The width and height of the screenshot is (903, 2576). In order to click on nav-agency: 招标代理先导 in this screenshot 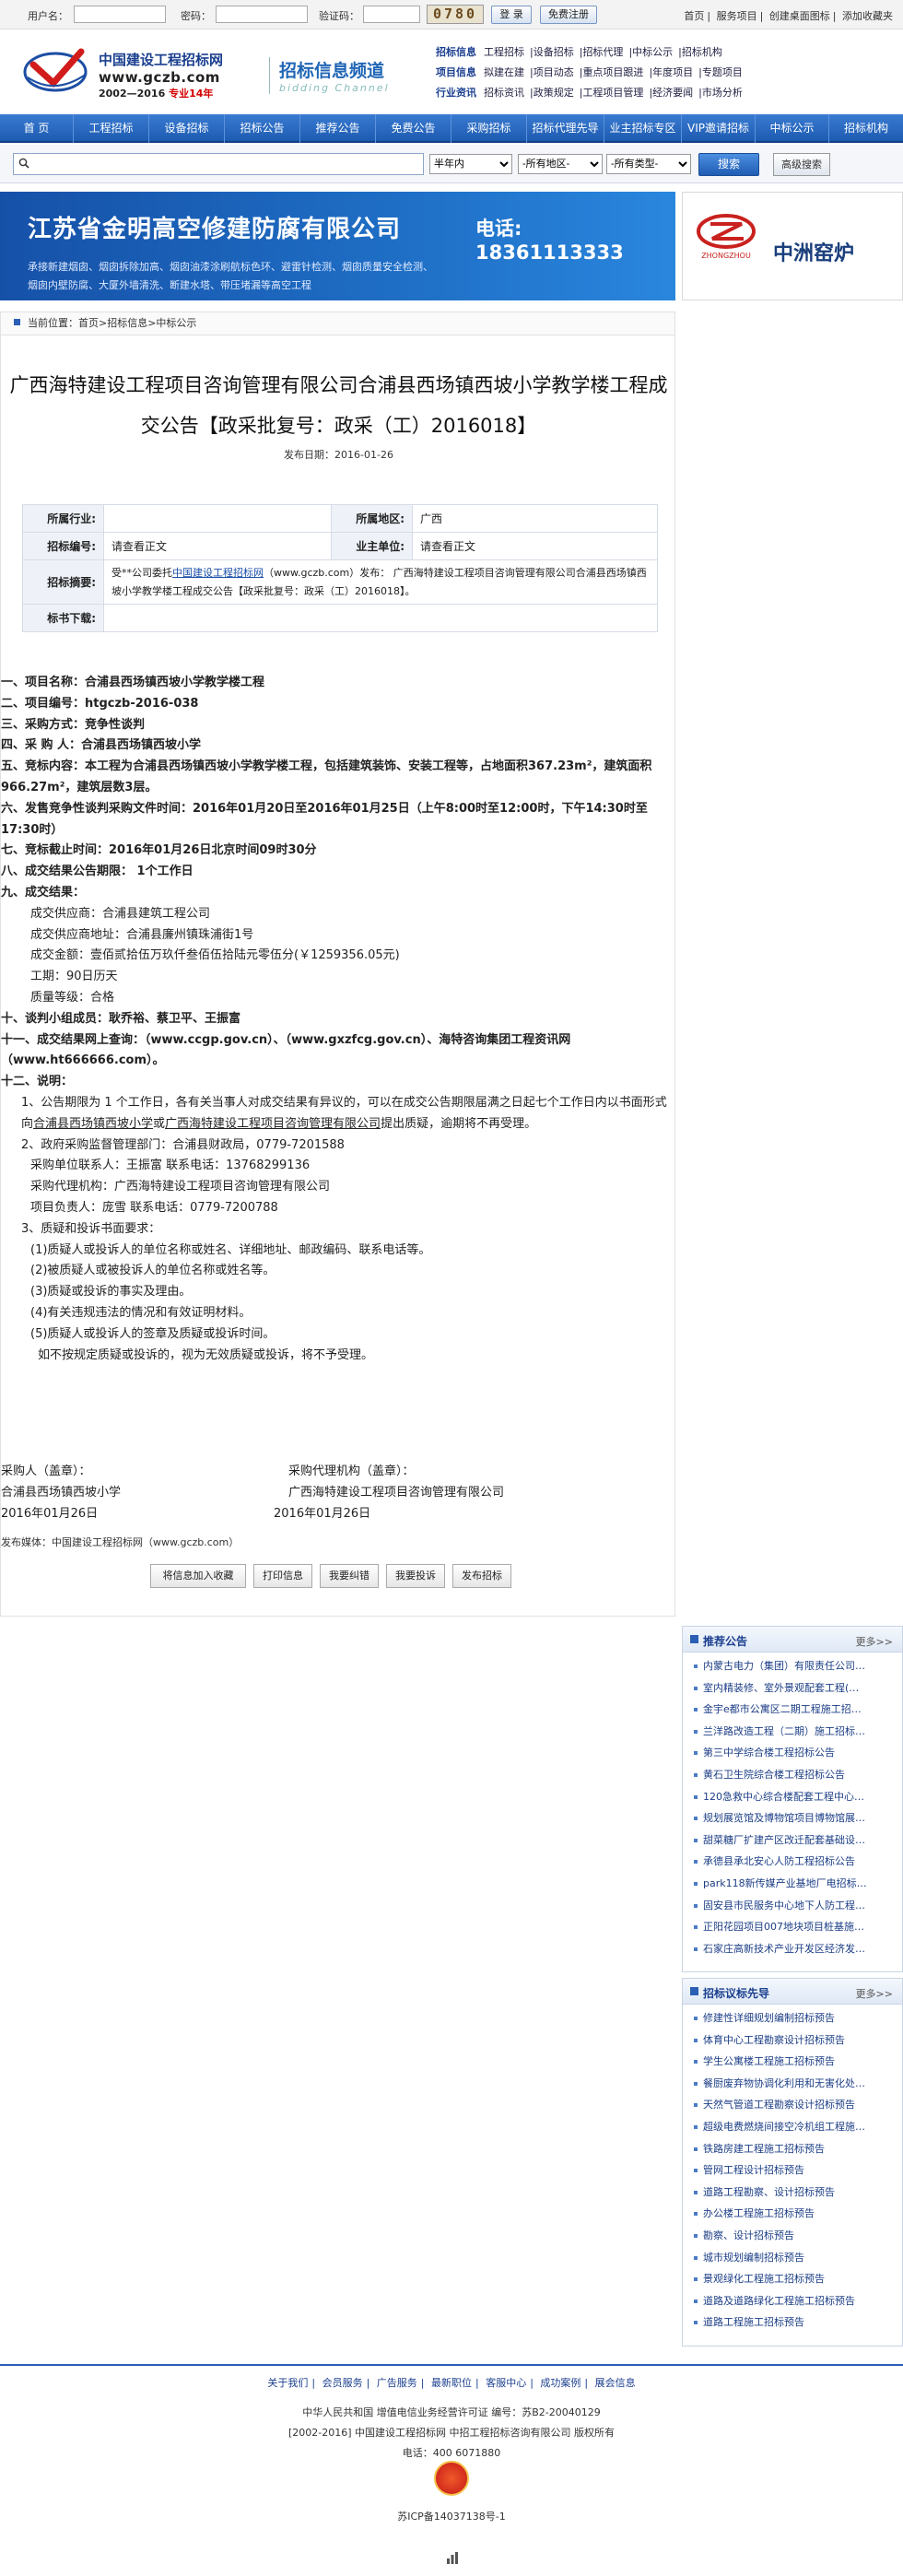, I will do `click(565, 128)`.